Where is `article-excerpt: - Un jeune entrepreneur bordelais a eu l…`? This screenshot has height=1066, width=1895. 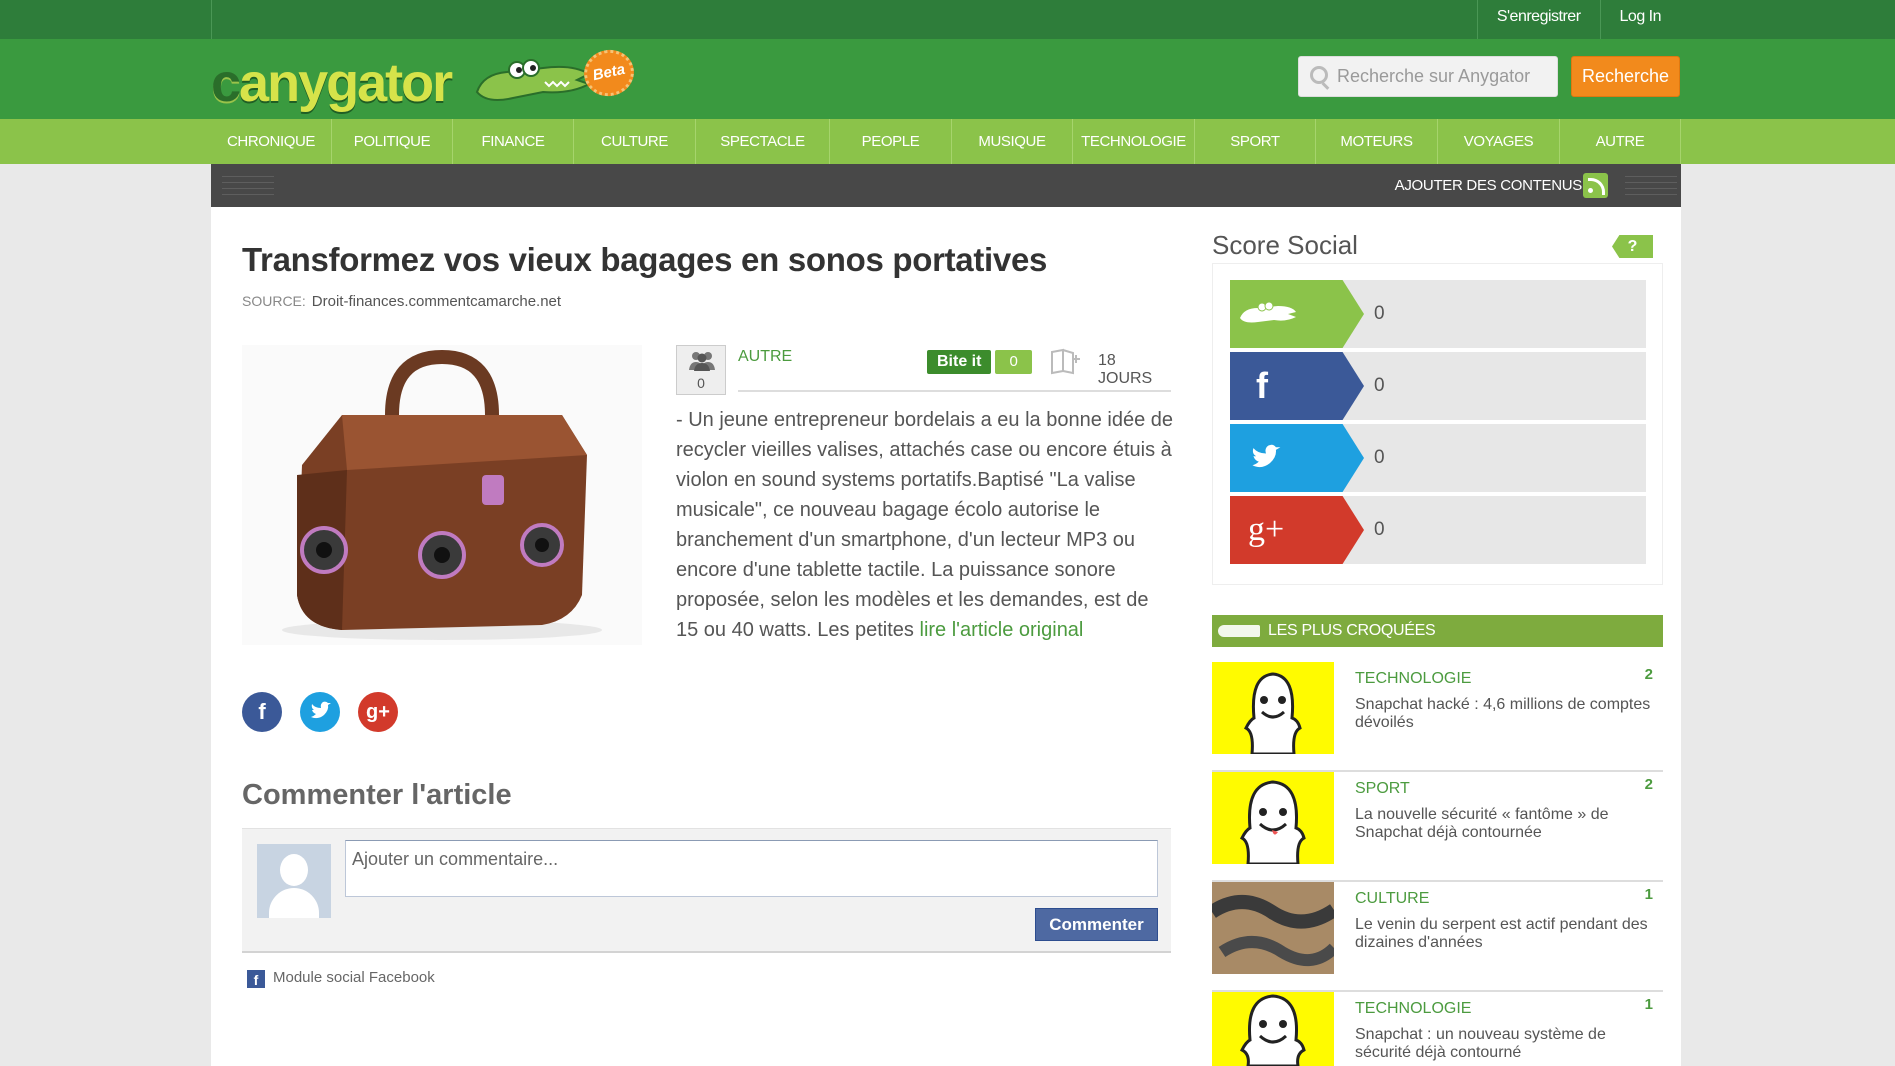 article-excerpt: - Un jeune entrepreneur bordelais a eu l… is located at coordinates (925, 525).